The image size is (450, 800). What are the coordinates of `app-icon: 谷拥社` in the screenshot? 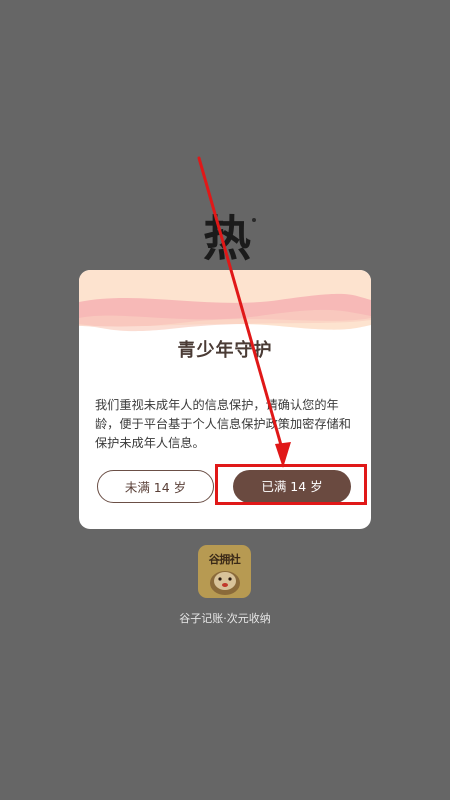 It's located at (224, 571).